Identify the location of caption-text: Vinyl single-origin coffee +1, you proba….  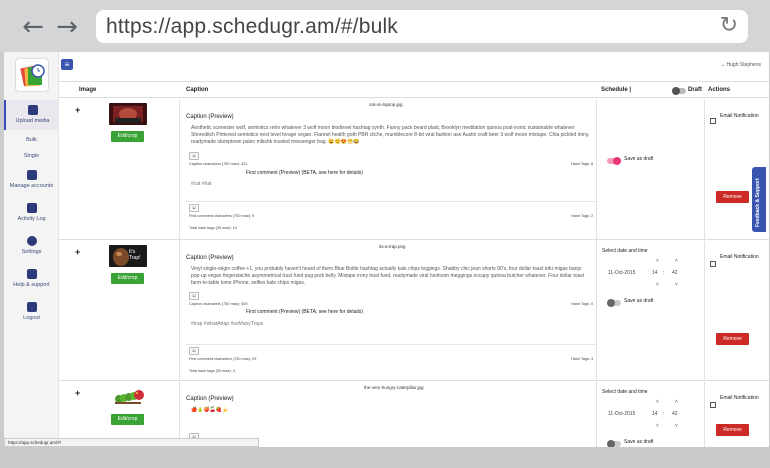
(391, 276).